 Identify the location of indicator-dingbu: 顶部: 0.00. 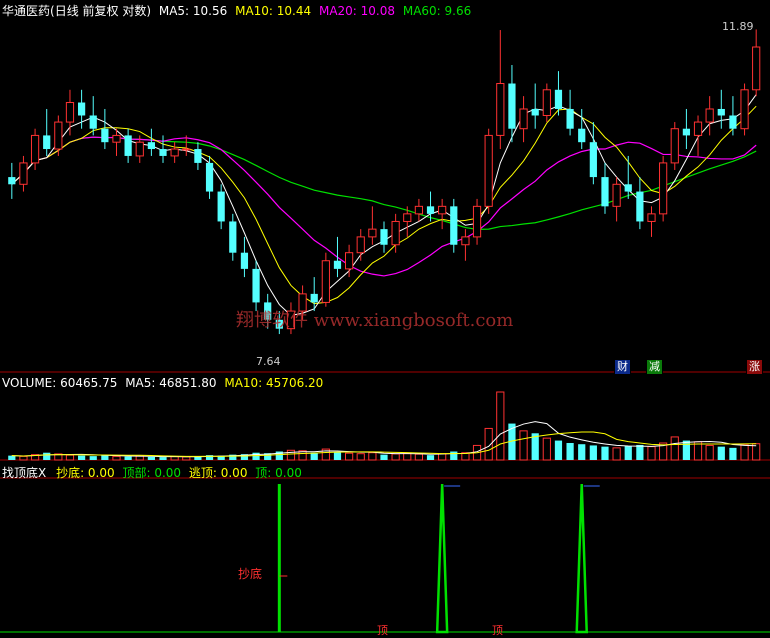
(152, 473).